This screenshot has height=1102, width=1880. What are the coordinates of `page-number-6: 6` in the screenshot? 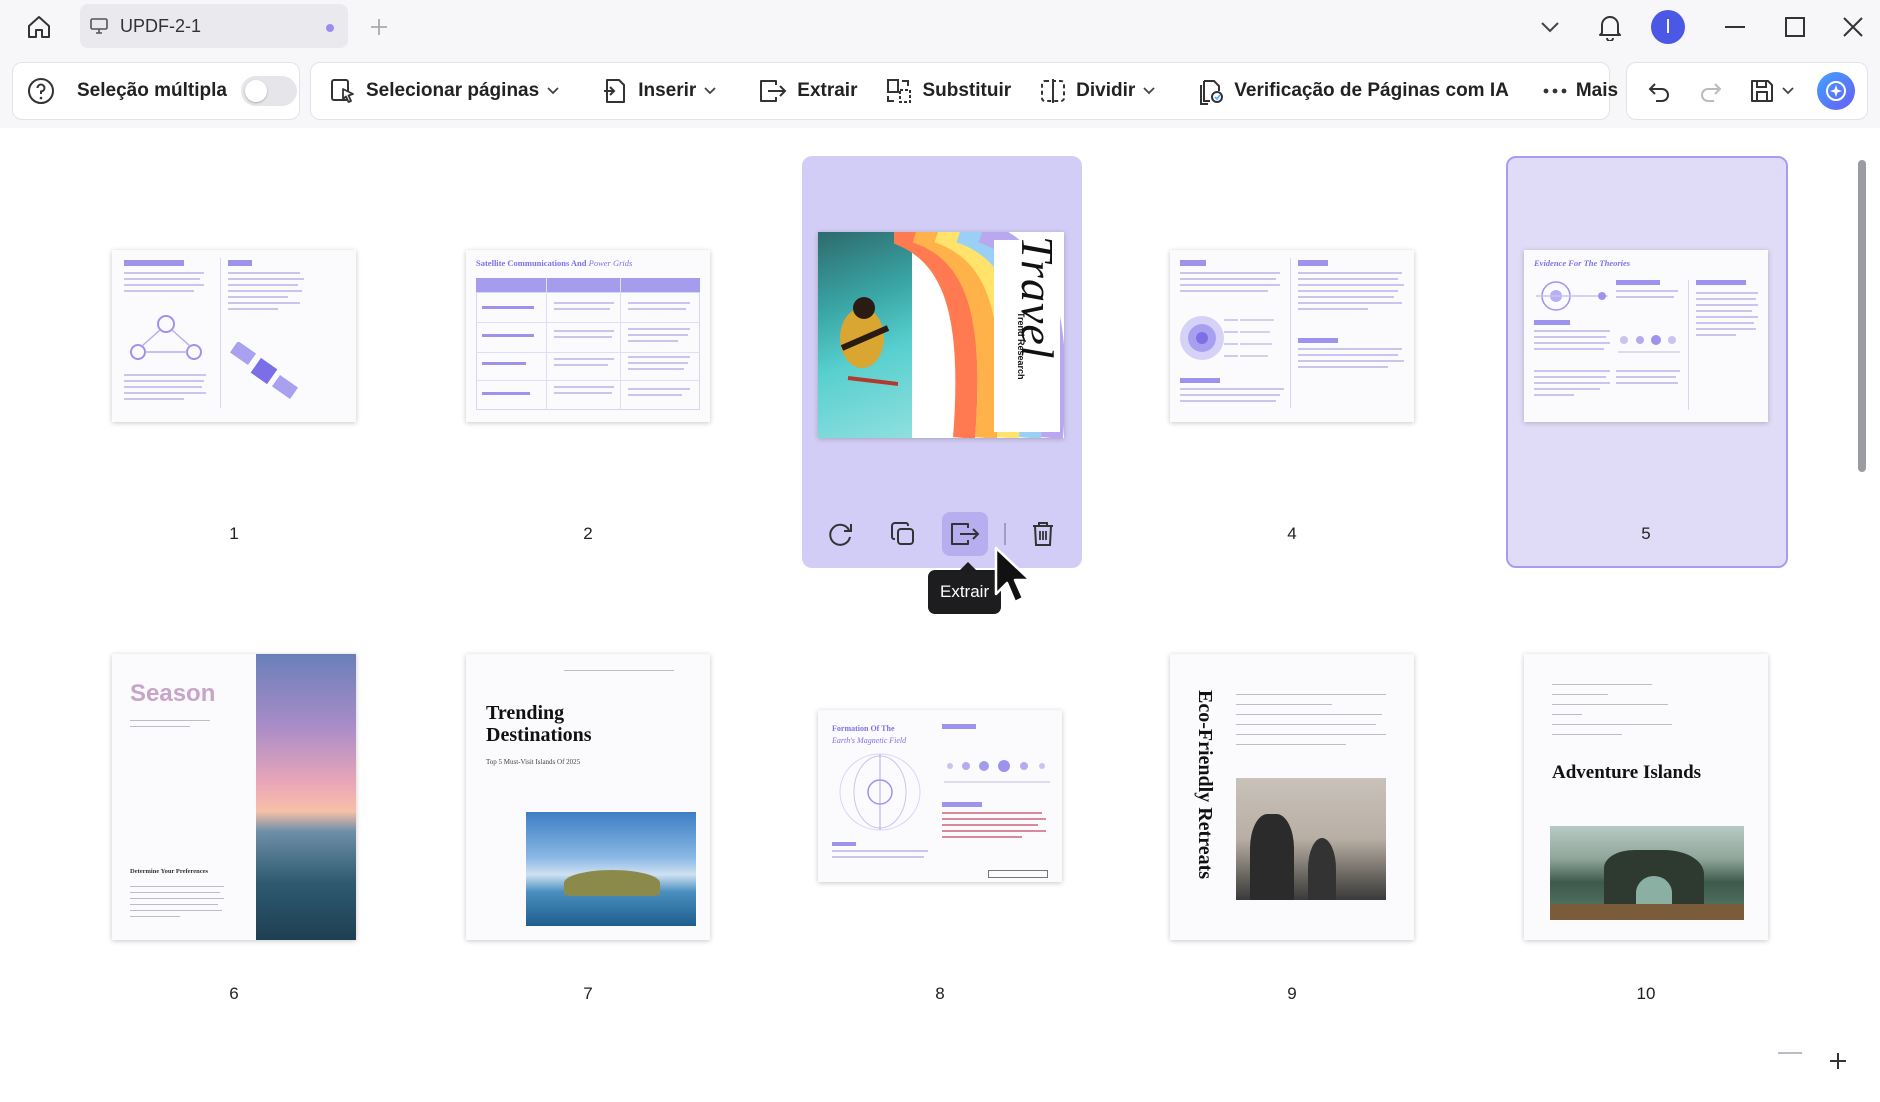 It's located at (234, 993).